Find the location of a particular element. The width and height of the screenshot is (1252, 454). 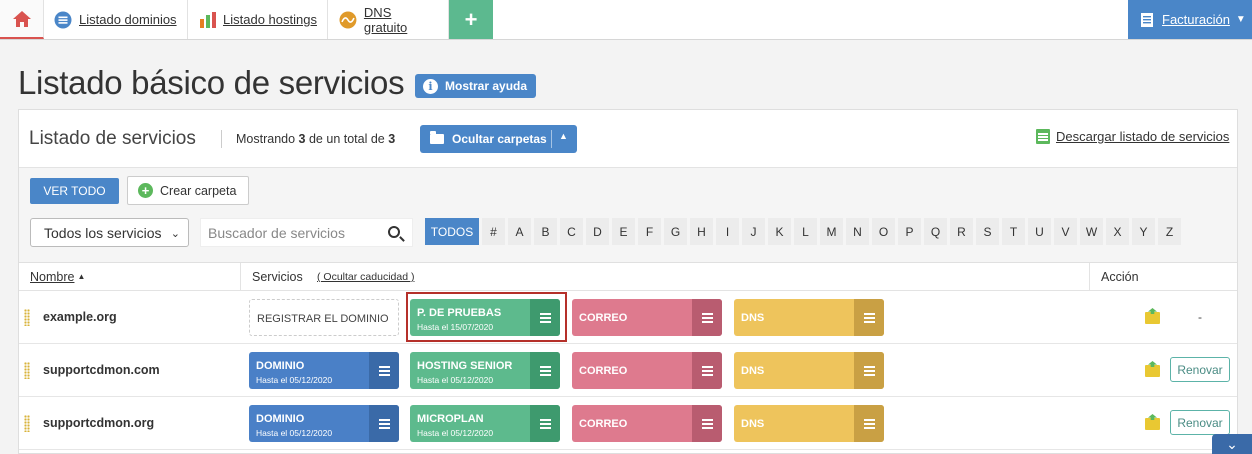

letter-filter-button: F is located at coordinates (649, 231).